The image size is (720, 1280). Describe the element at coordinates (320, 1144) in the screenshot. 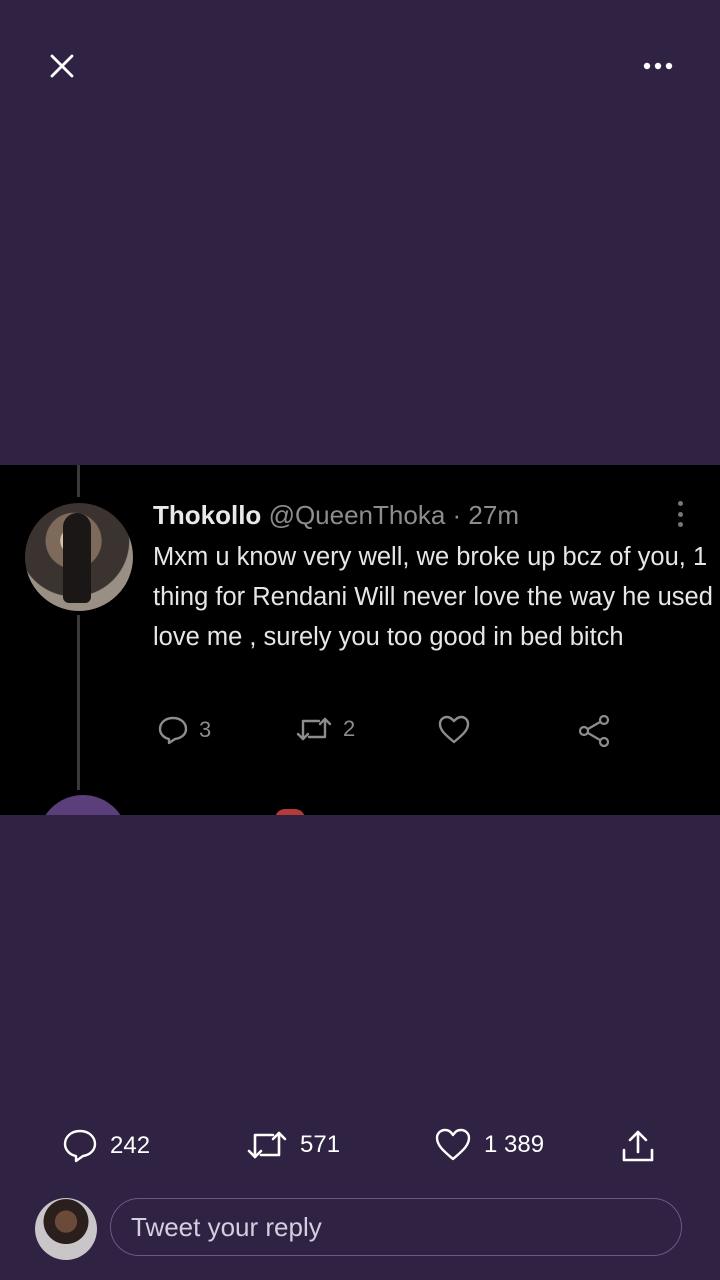

I see `retweet-count: 571` at that location.